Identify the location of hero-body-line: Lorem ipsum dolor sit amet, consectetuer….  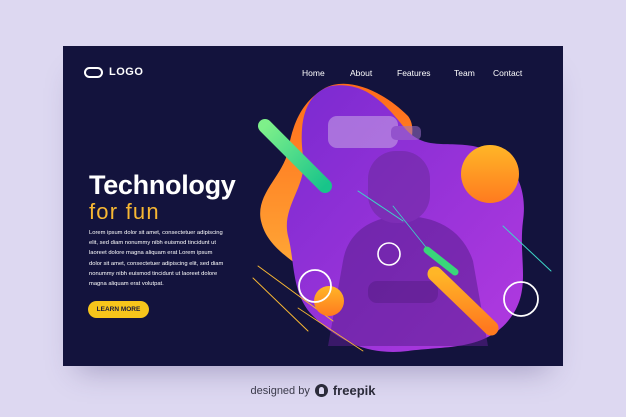
(156, 233).